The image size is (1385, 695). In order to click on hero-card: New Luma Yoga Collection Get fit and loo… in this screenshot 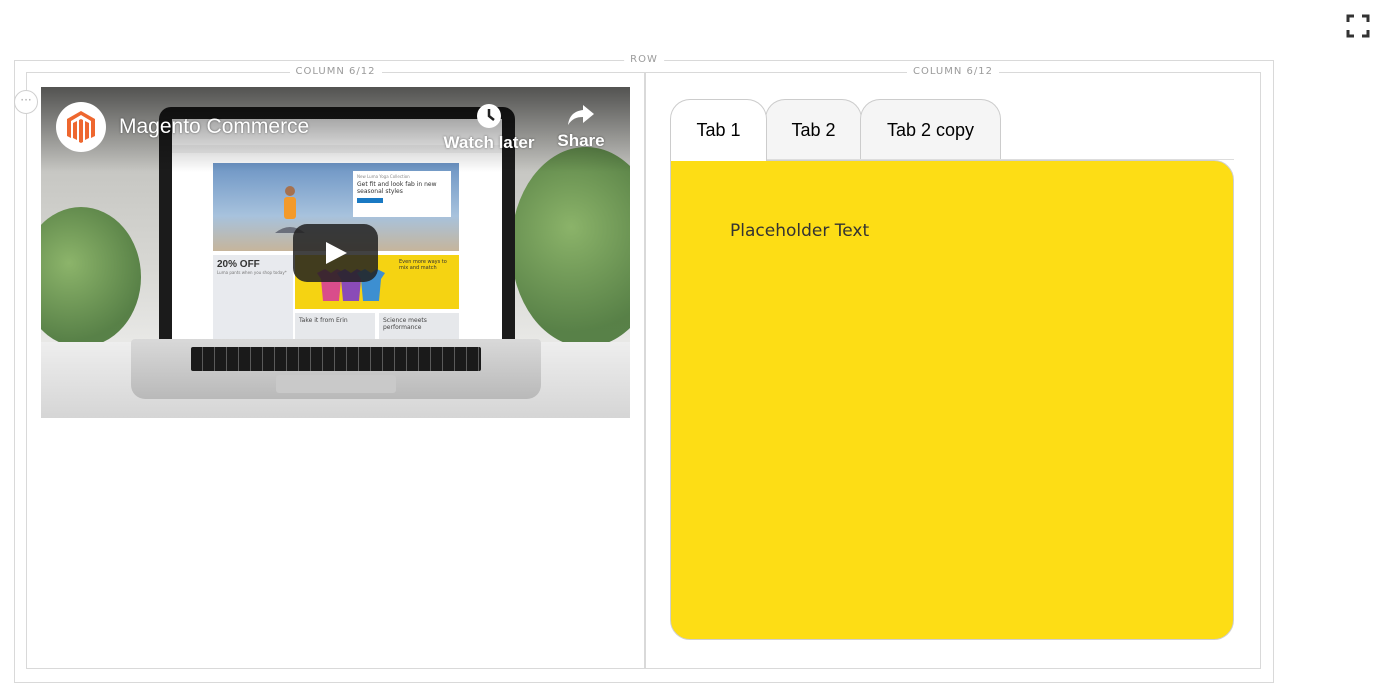, I will do `click(402, 194)`.